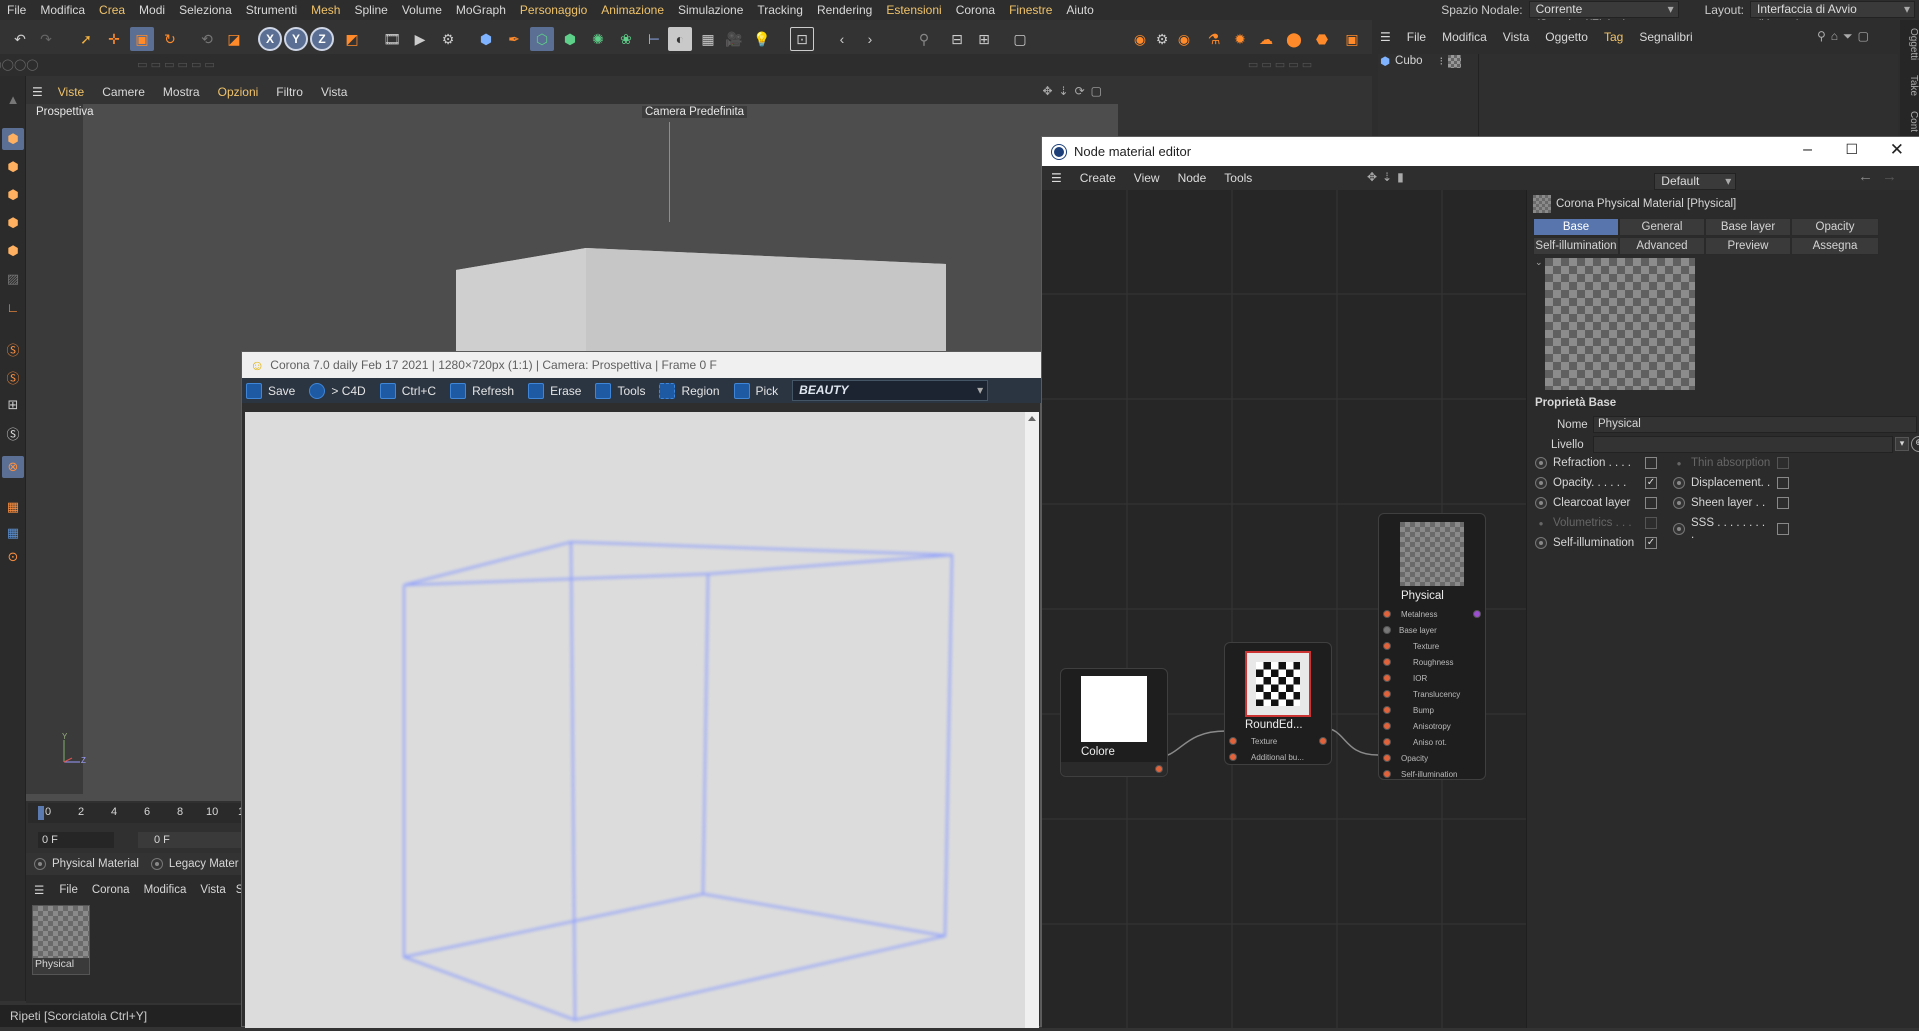 The width and height of the screenshot is (1919, 1031). I want to click on level-dropdown-icon: ▾, so click(1902, 444).